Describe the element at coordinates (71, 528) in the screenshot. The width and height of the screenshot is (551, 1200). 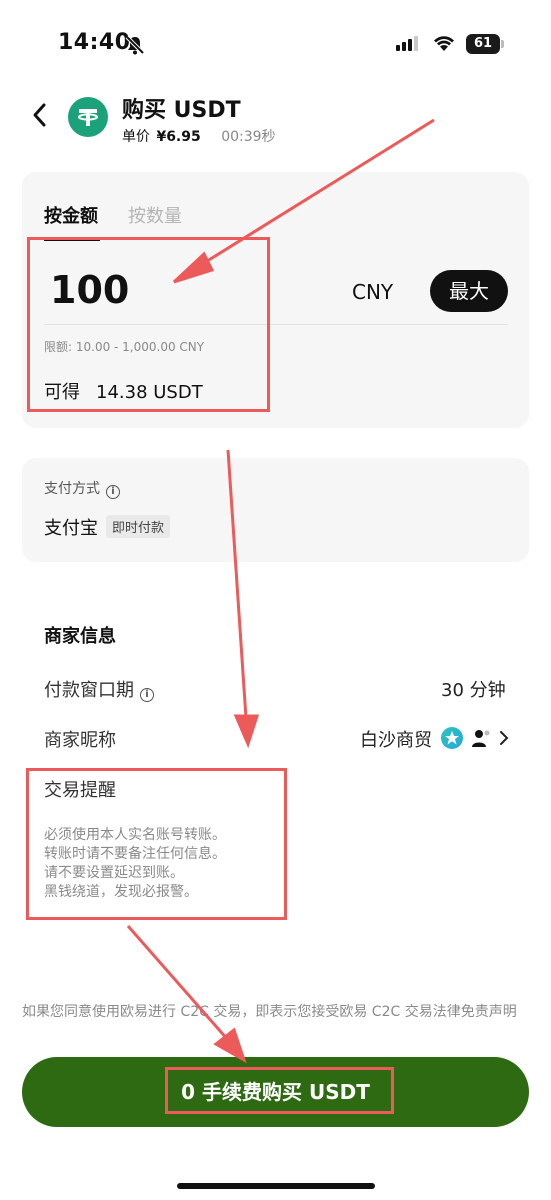
I see `payment-method-name: 支付宝` at that location.